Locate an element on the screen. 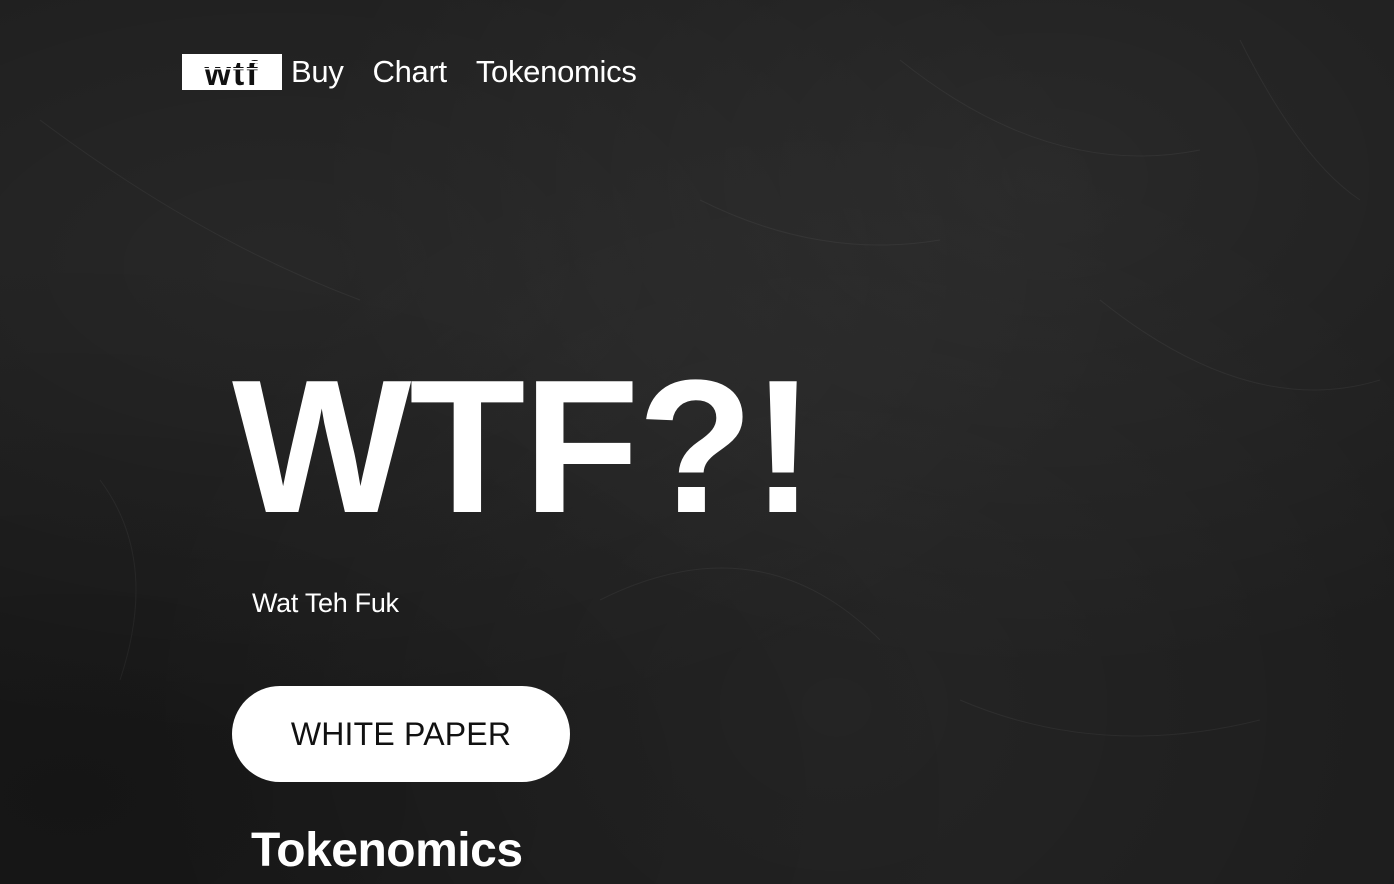  nav-link-buy: Buy is located at coordinates (317, 72).